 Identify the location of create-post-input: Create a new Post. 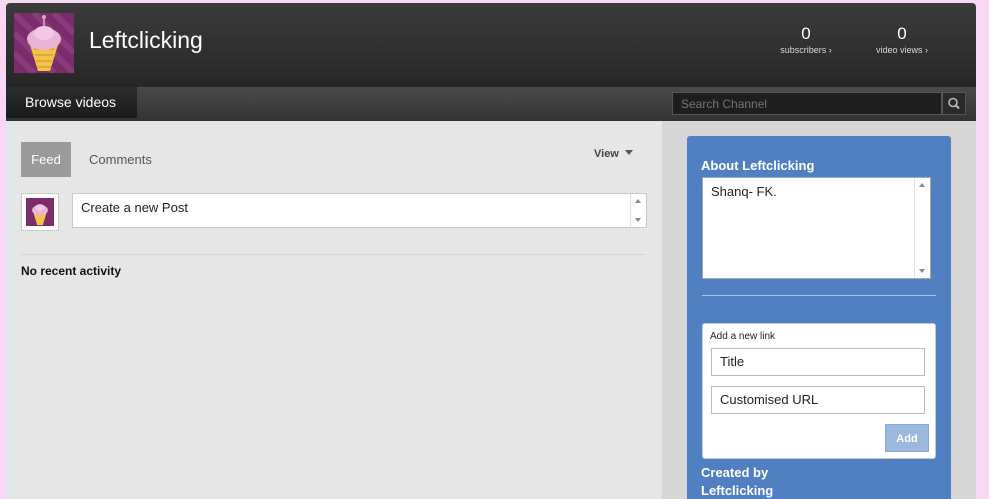
(359, 210).